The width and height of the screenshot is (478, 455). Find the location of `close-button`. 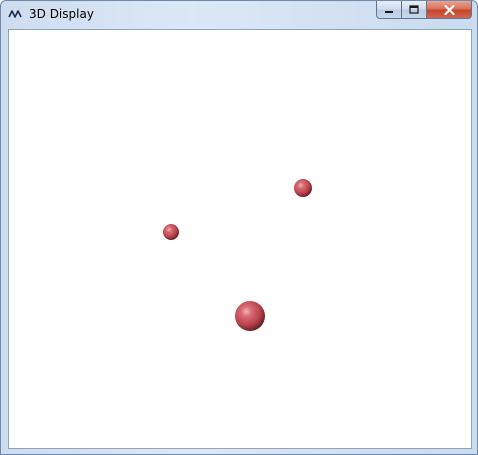

close-button is located at coordinates (449, 10).